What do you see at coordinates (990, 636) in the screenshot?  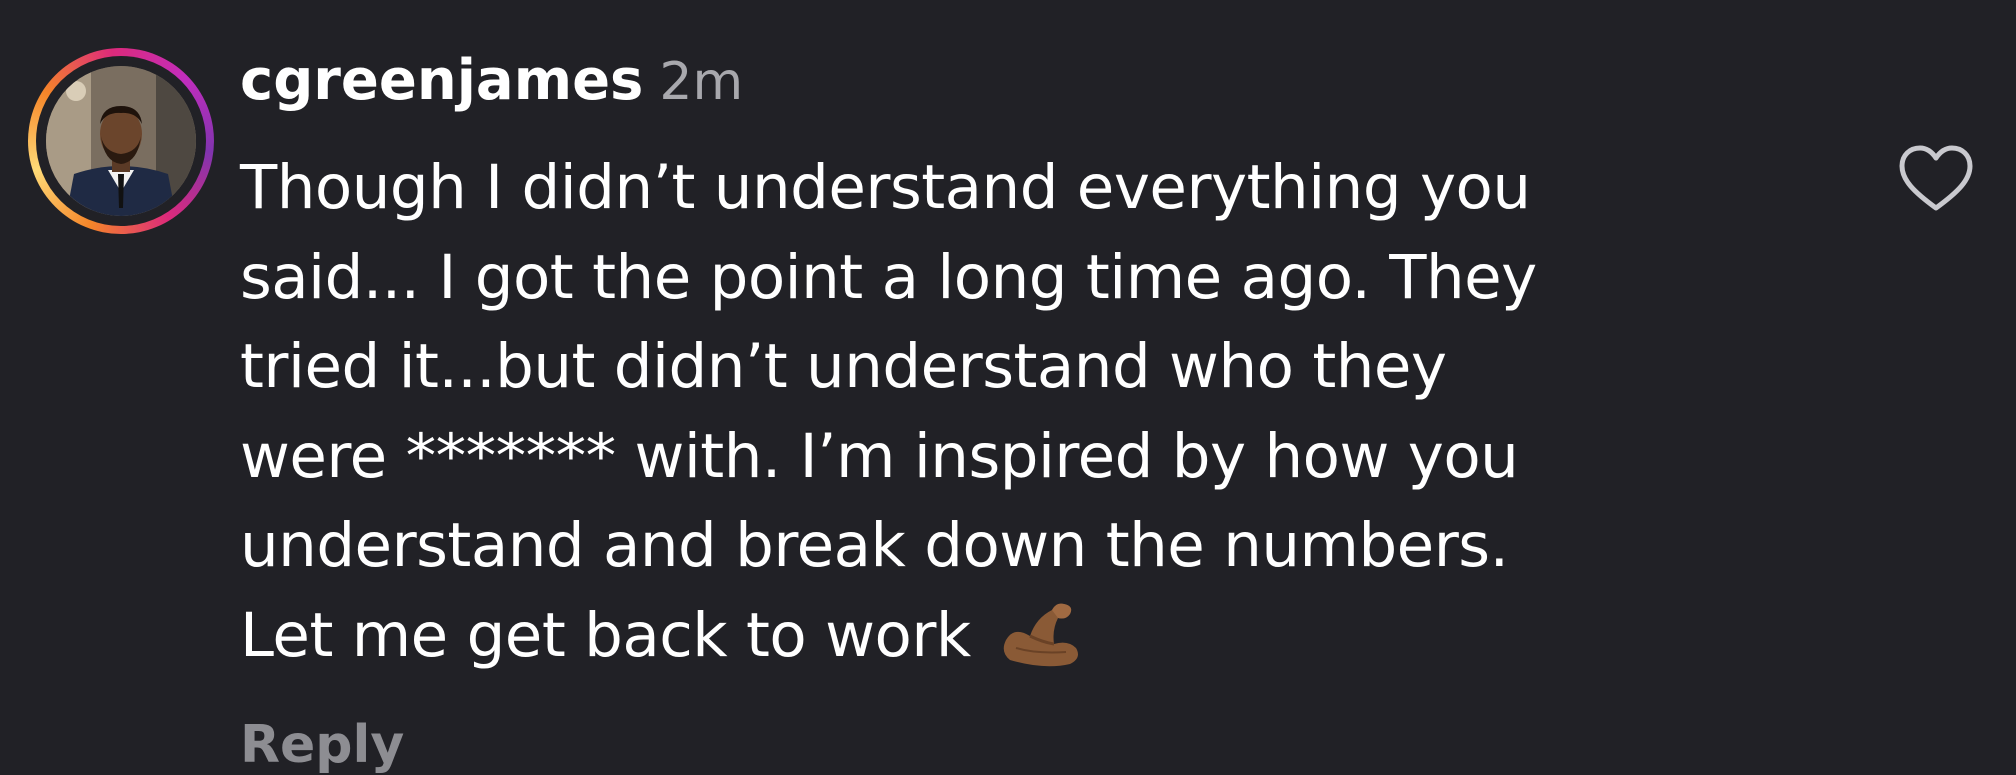 I see `comment-last-line: Let me get back to work` at bounding box center [990, 636].